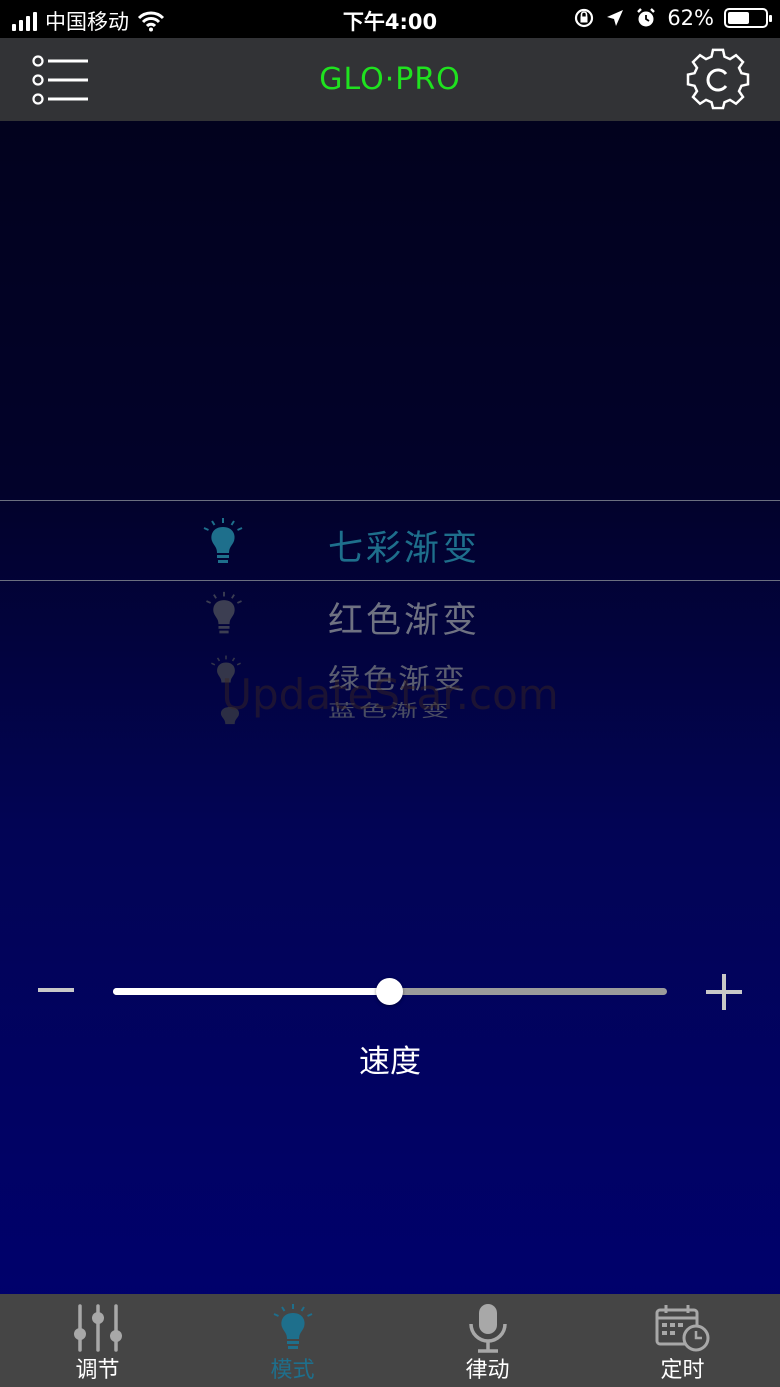 This screenshot has height=1387, width=780. I want to click on status-right: 62%, so click(672, 18).